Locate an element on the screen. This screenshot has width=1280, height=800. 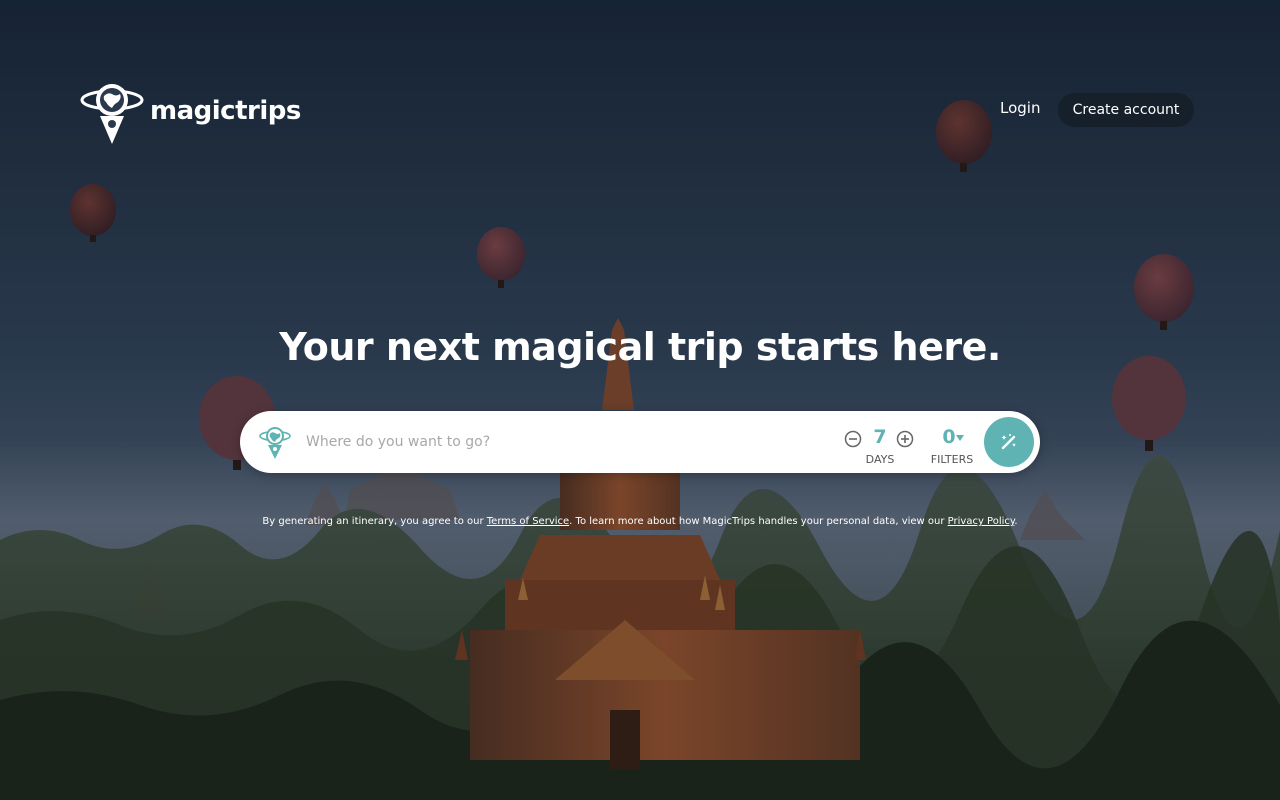
disclaimer-suffix: . is located at coordinates (1016, 521).